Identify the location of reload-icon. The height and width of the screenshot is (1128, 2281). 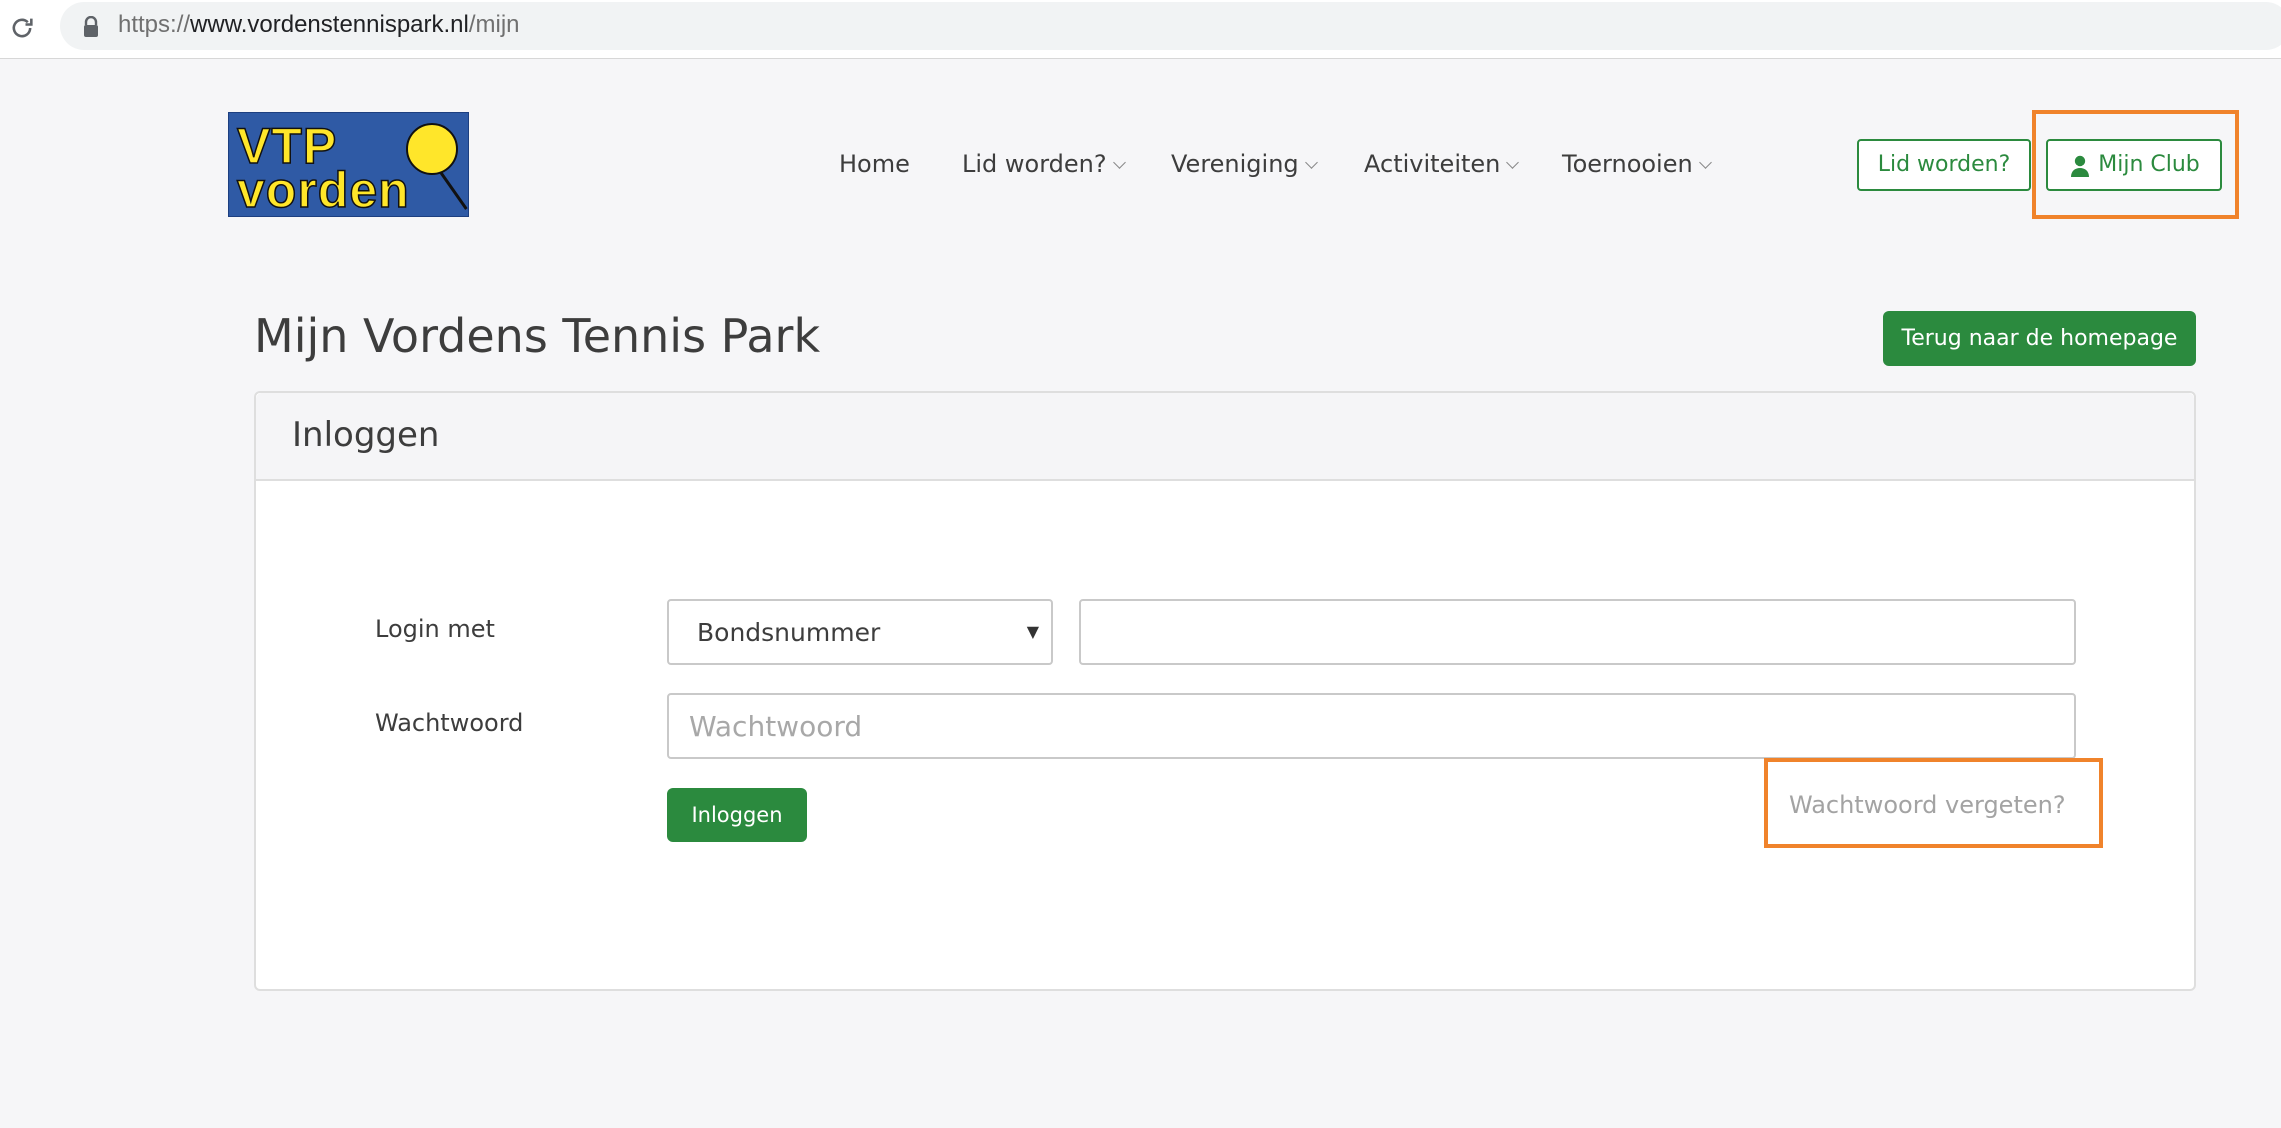
(22, 28).